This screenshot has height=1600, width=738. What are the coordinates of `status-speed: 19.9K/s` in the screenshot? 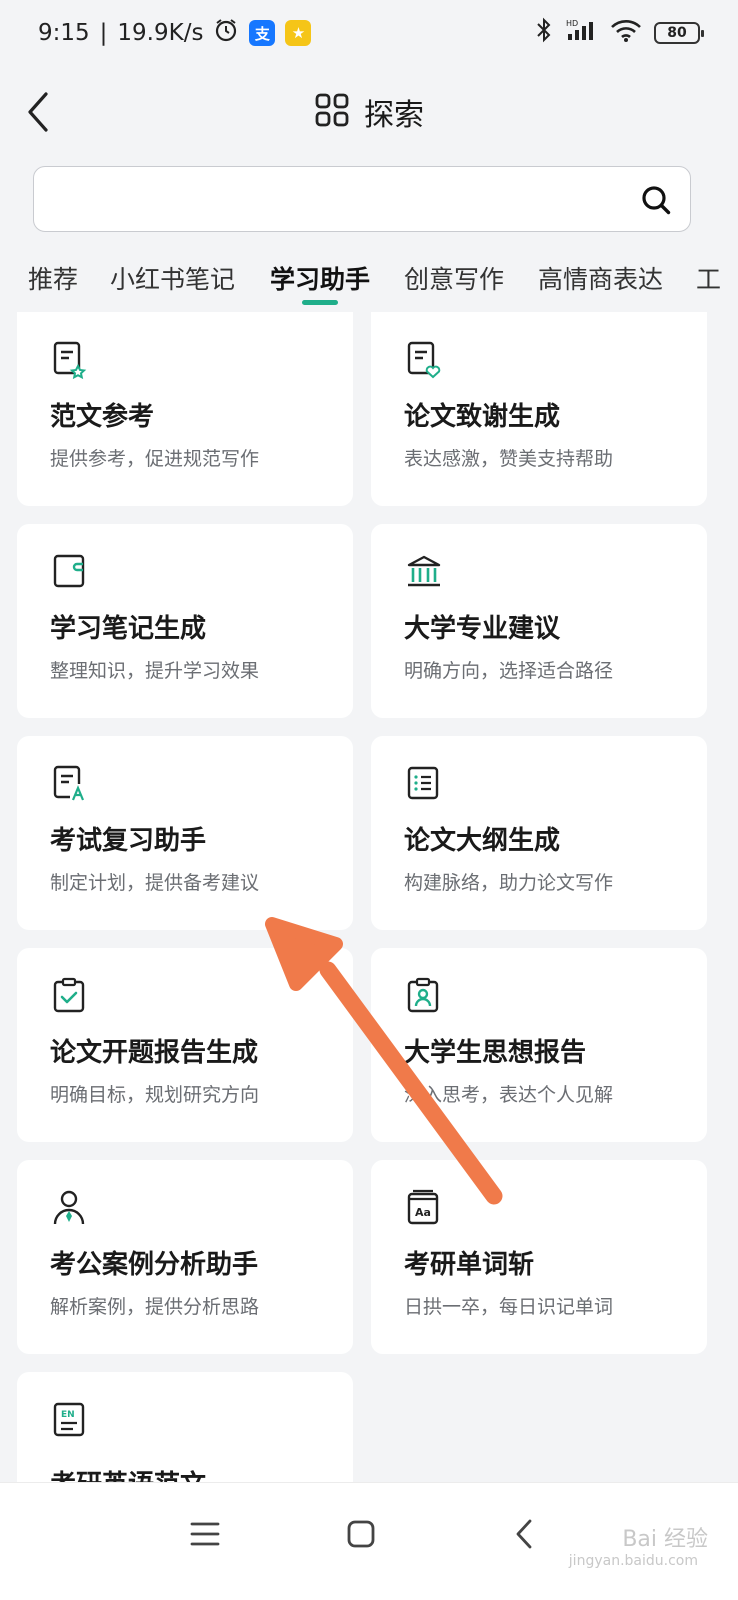 It's located at (160, 33).